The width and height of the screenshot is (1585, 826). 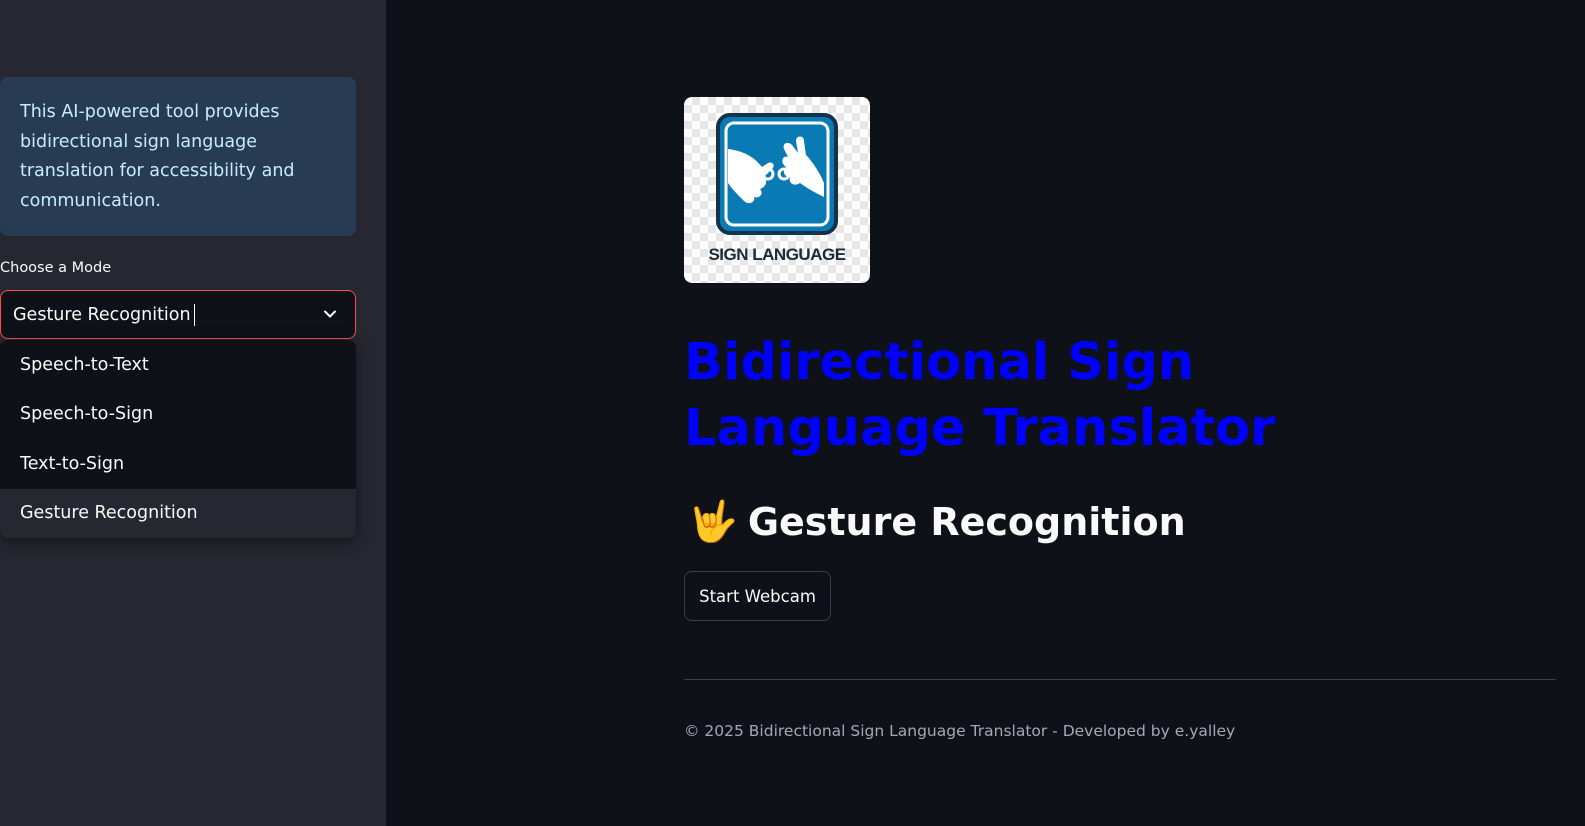 I want to click on option-text-to-sign: Text-to-Sign, so click(x=178, y=464).